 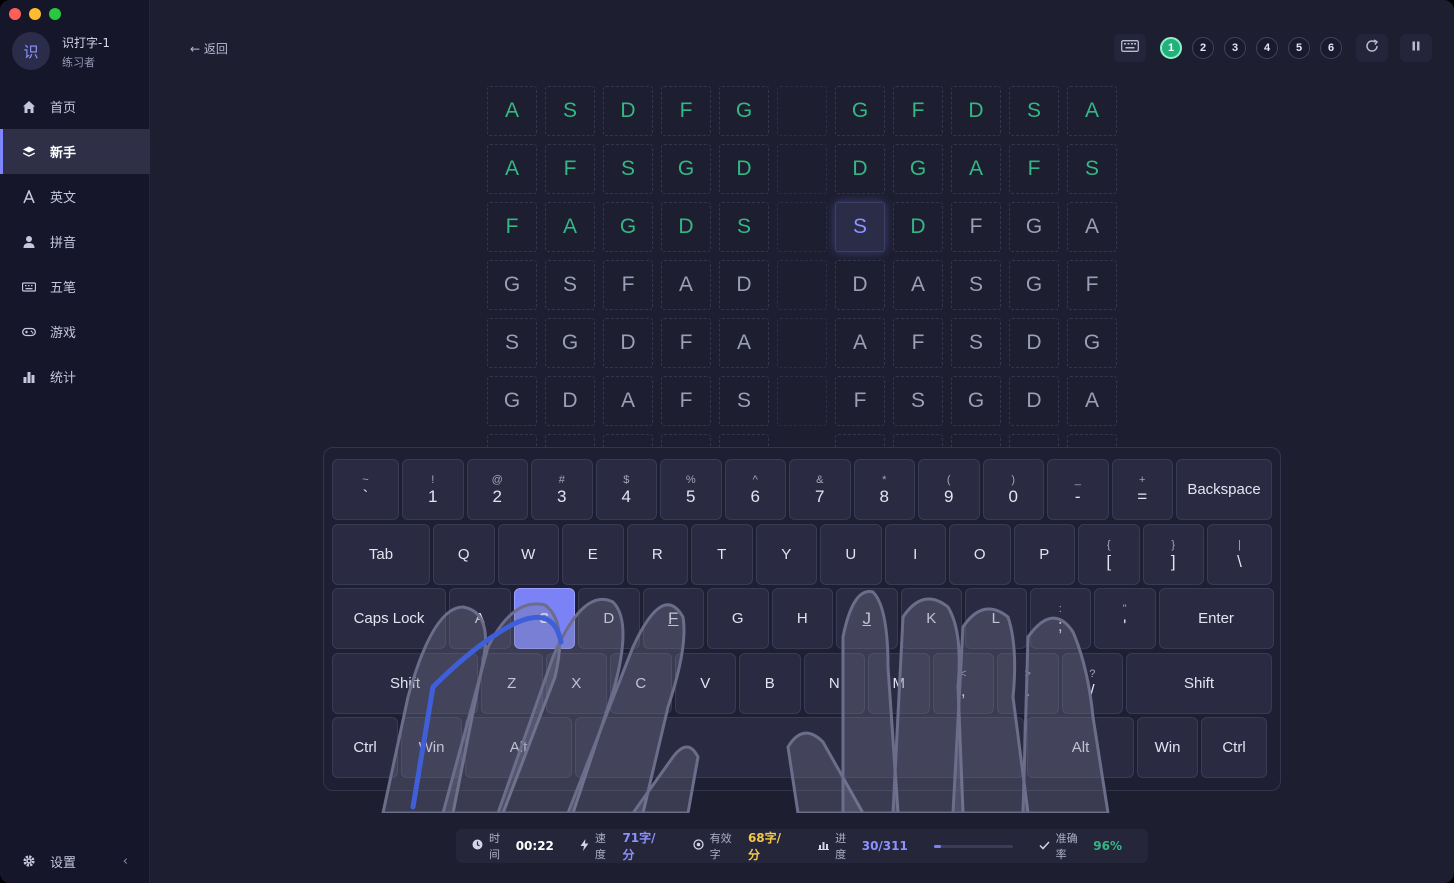 I want to click on level-4-button: 4, so click(x=1267, y=48).